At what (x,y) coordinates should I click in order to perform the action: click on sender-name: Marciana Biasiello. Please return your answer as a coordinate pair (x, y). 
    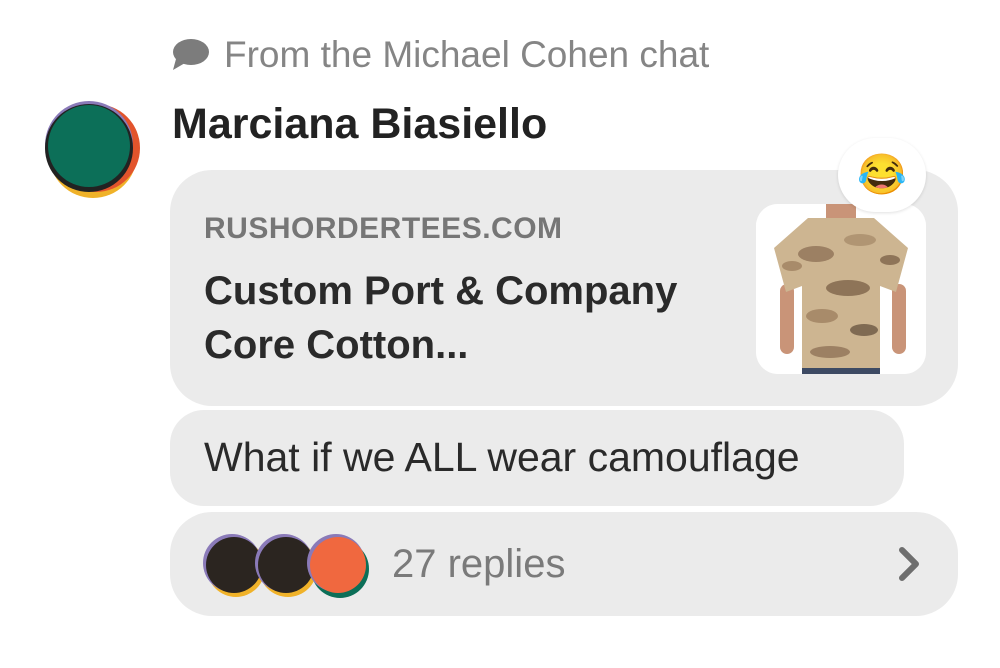
    Looking at the image, I should click on (359, 124).